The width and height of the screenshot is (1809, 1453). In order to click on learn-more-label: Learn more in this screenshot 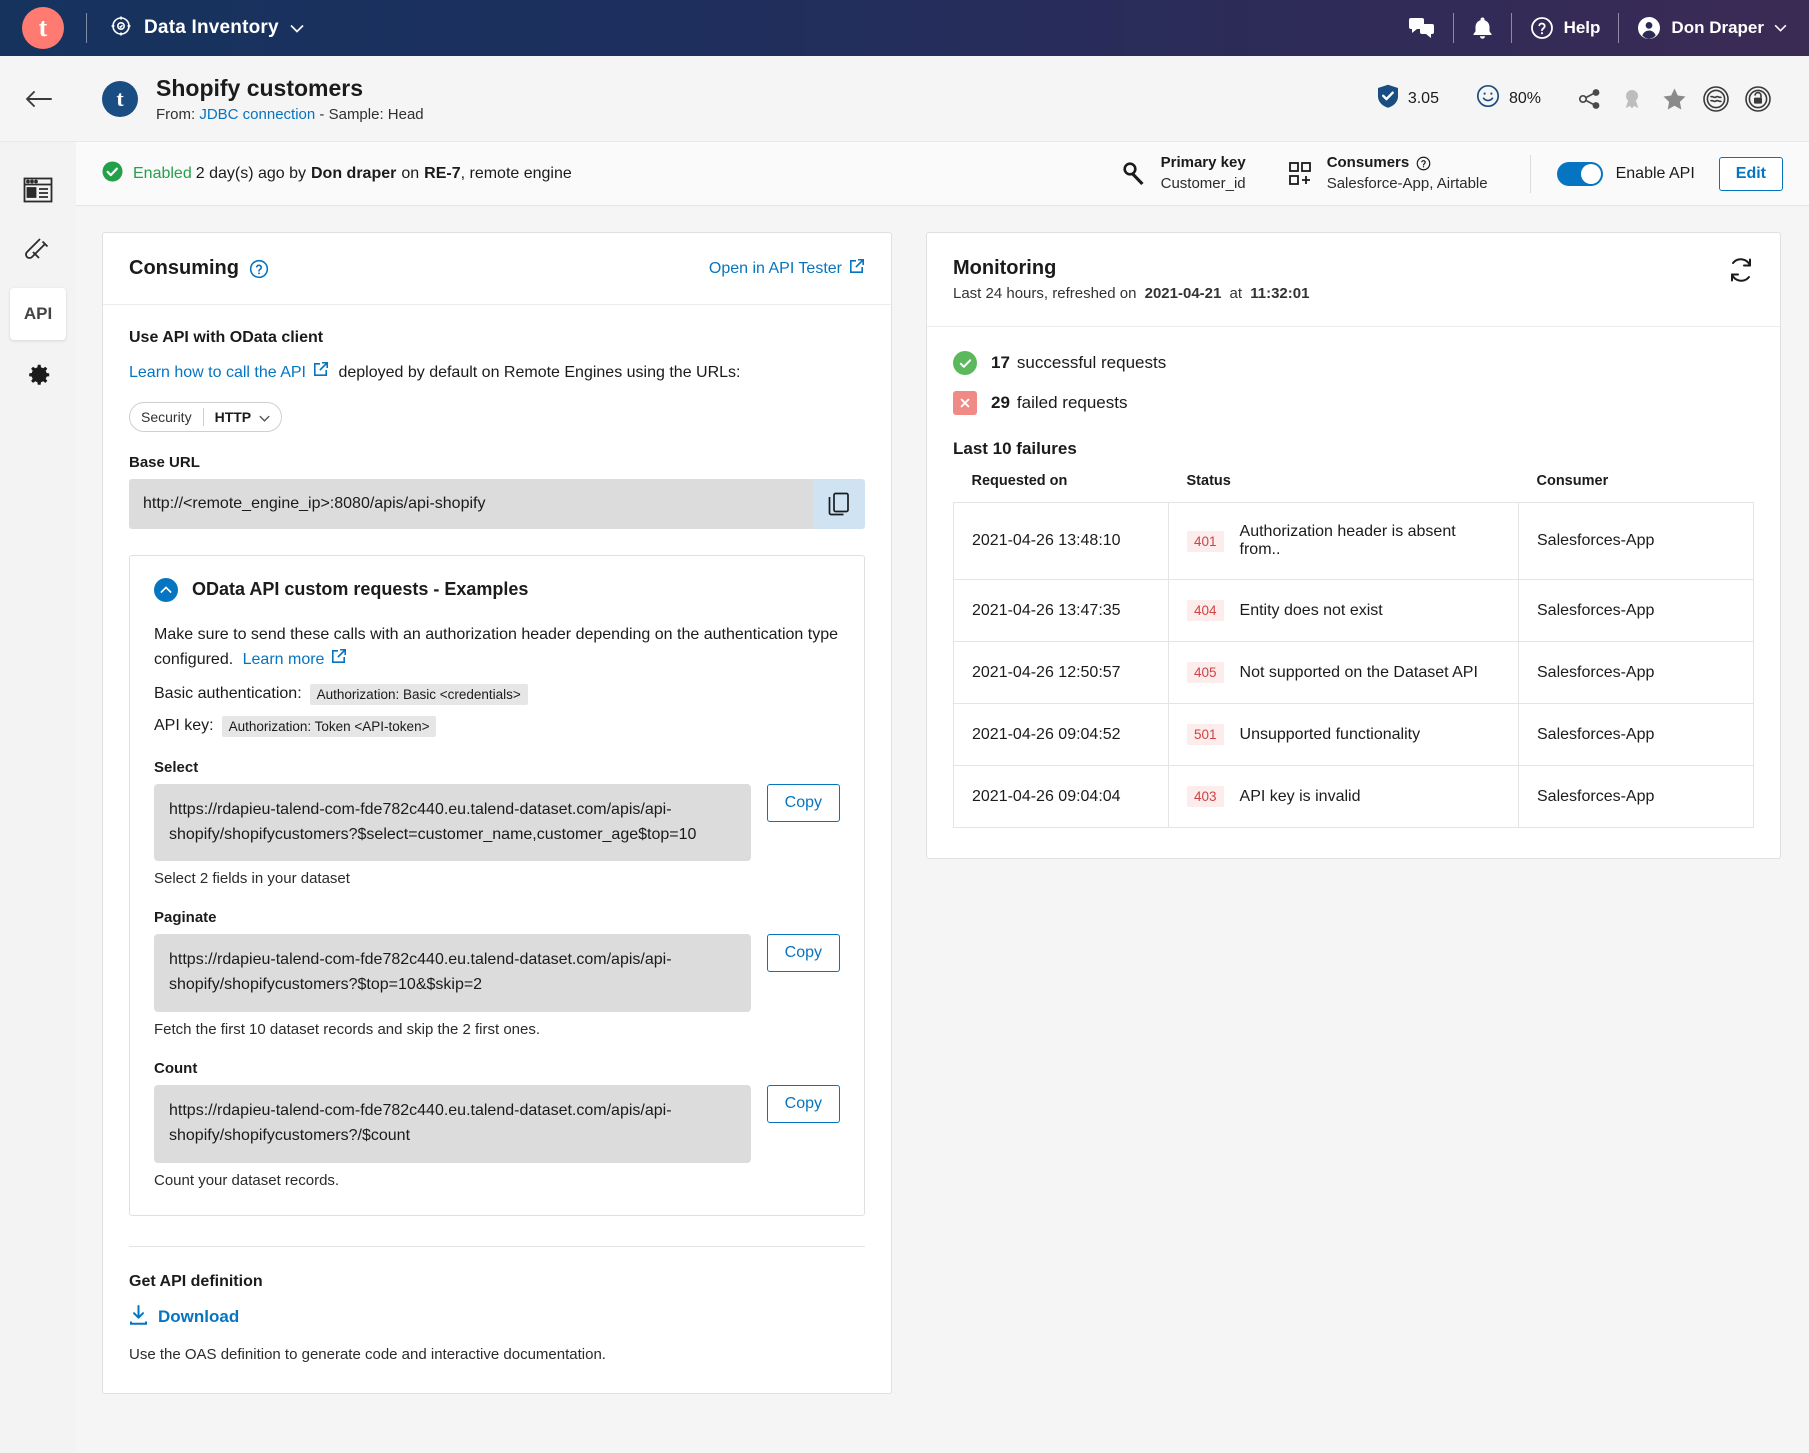, I will do `click(283, 660)`.